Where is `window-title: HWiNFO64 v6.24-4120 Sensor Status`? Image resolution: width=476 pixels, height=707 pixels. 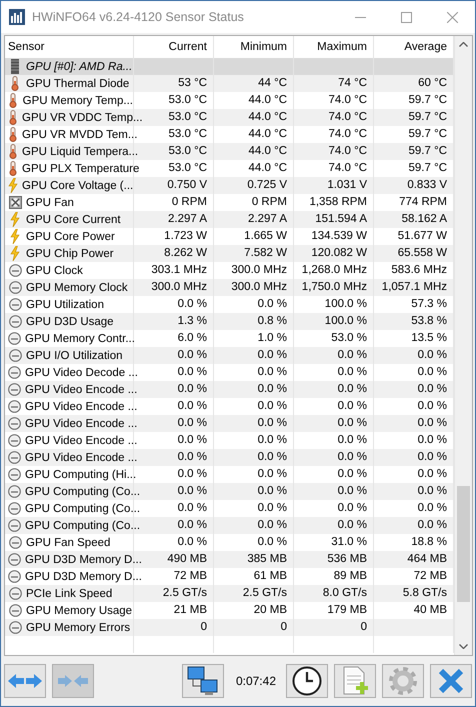
window-title: HWiNFO64 v6.24-4120 Sensor Status is located at coordinates (138, 17).